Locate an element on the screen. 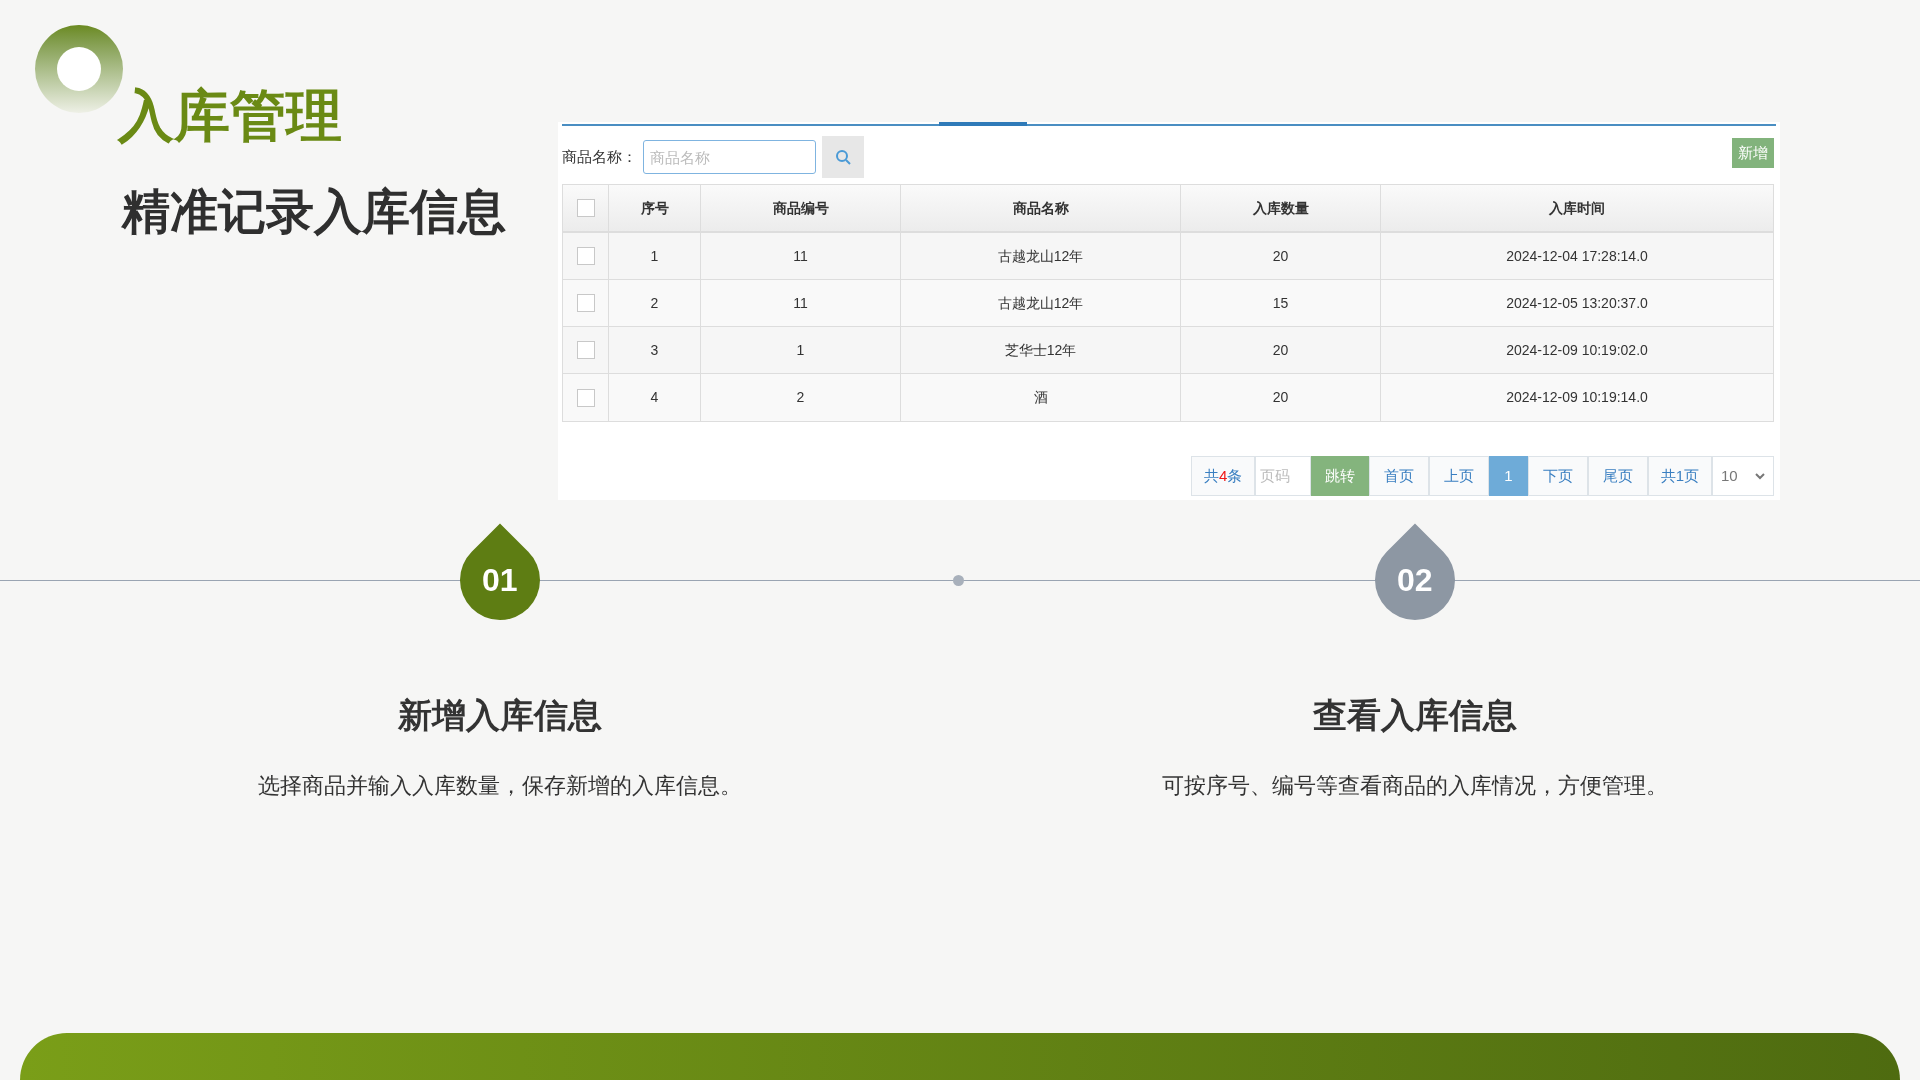  slide-subtitle: 精准记录入库信息 is located at coordinates (314, 212).